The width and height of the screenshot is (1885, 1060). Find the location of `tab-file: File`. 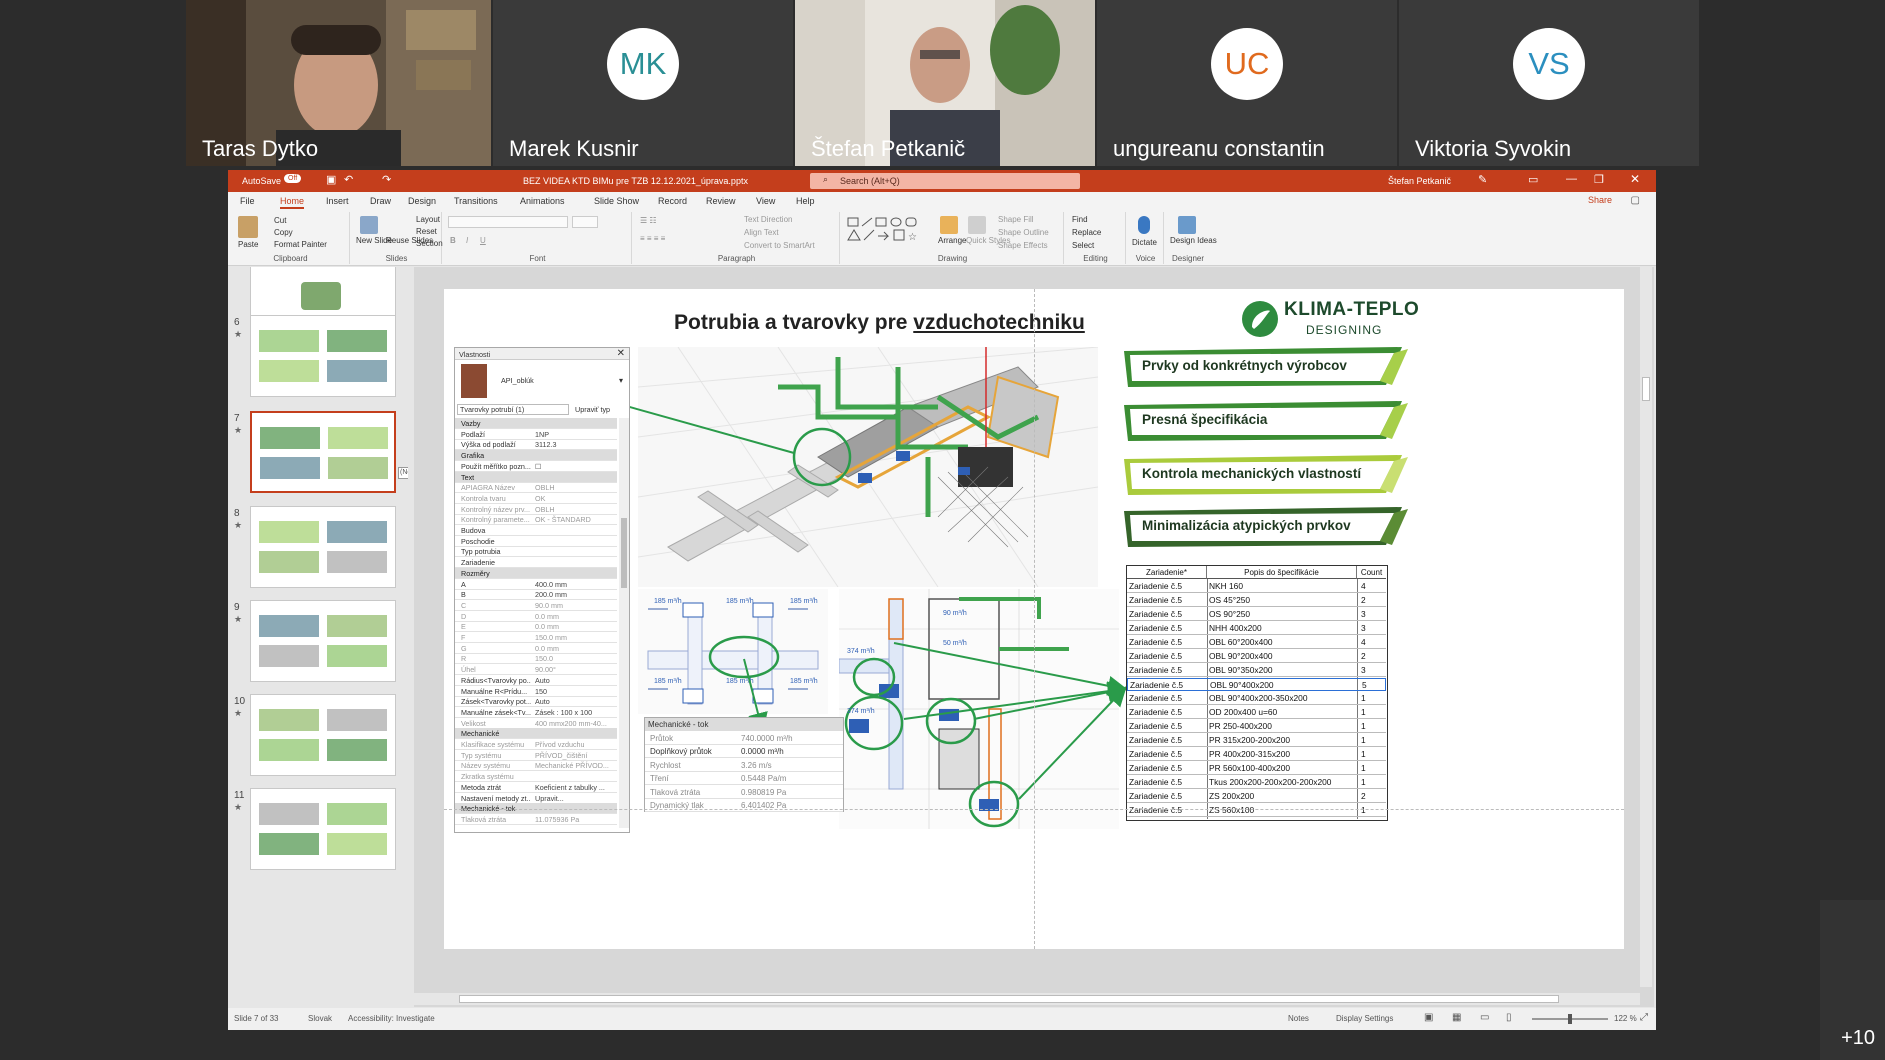

tab-file: File is located at coordinates (247, 201).